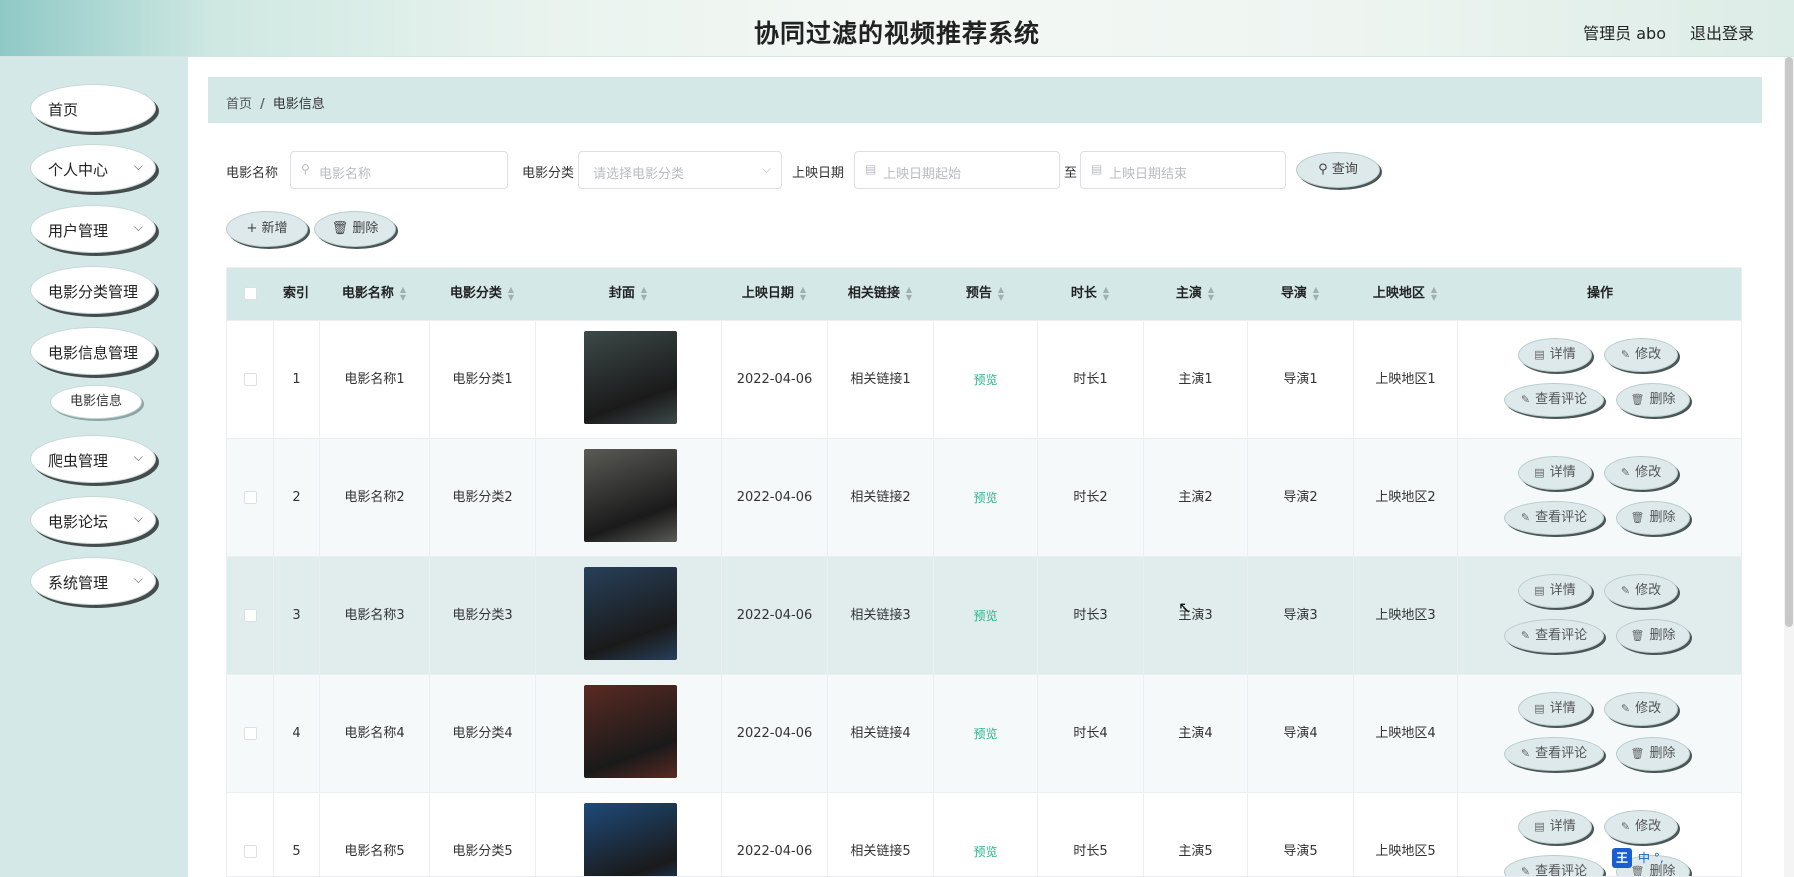  I want to click on director-cell-text: 导演3, so click(1300, 615).